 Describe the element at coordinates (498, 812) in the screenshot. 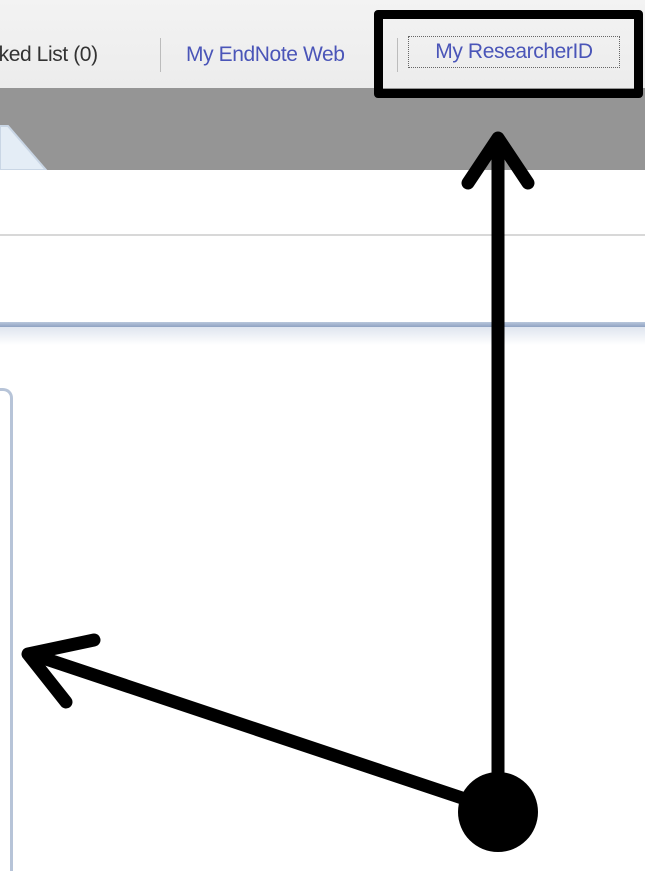

I see `arrow-origin-dot` at that location.